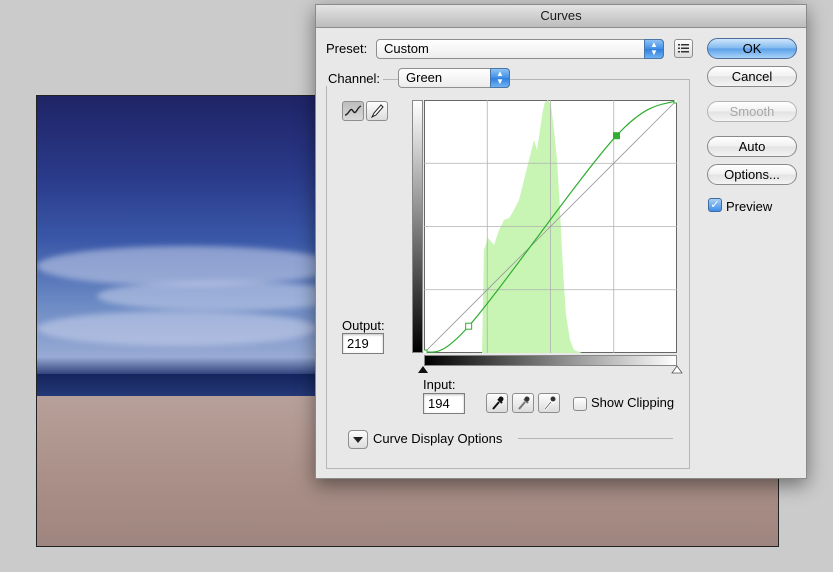 The height and width of the screenshot is (572, 833). I want to click on preset-value: Custom, so click(406, 48).